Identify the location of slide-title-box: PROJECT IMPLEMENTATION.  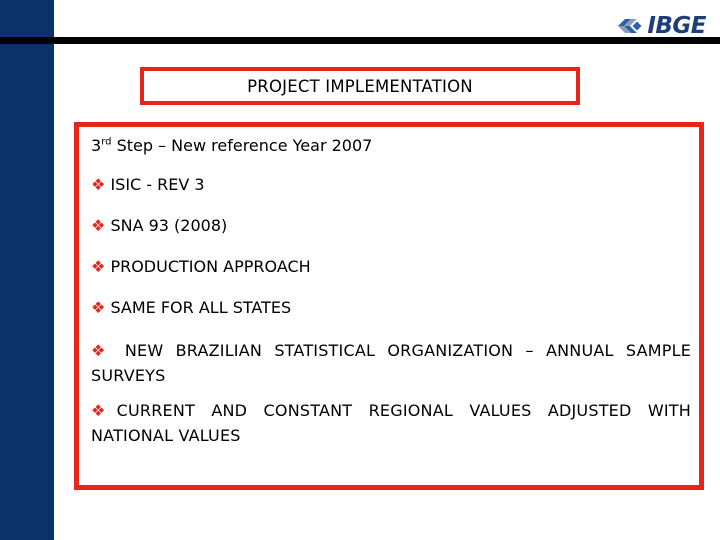
(360, 86).